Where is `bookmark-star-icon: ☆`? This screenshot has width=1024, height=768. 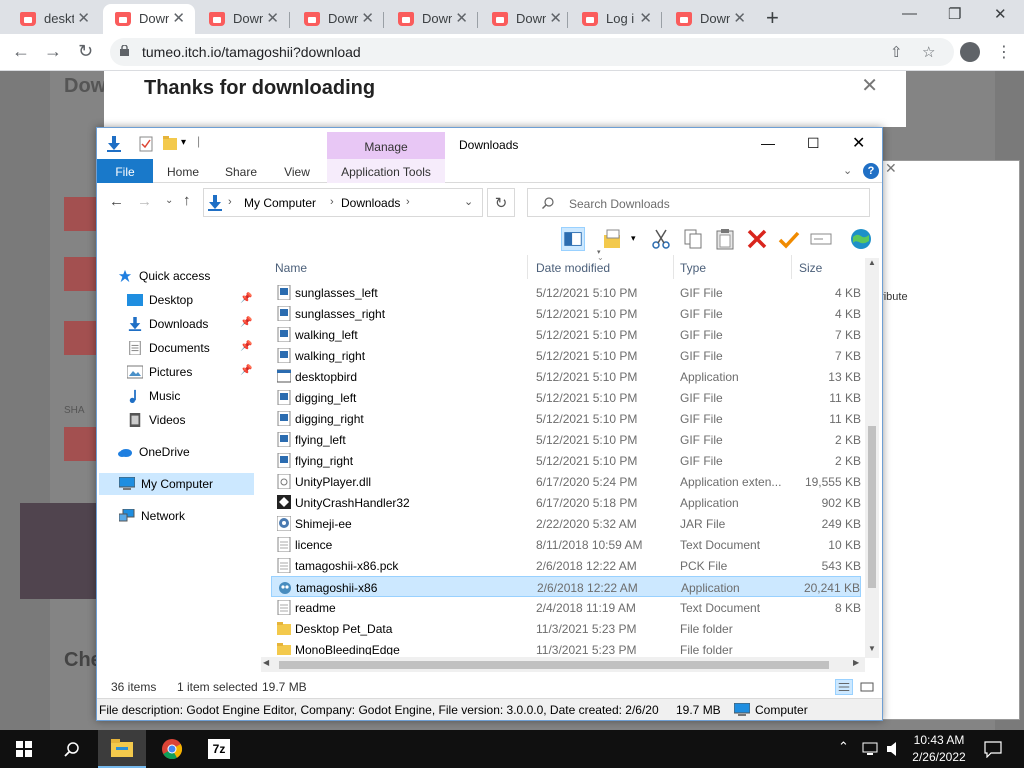 bookmark-star-icon: ☆ is located at coordinates (928, 52).